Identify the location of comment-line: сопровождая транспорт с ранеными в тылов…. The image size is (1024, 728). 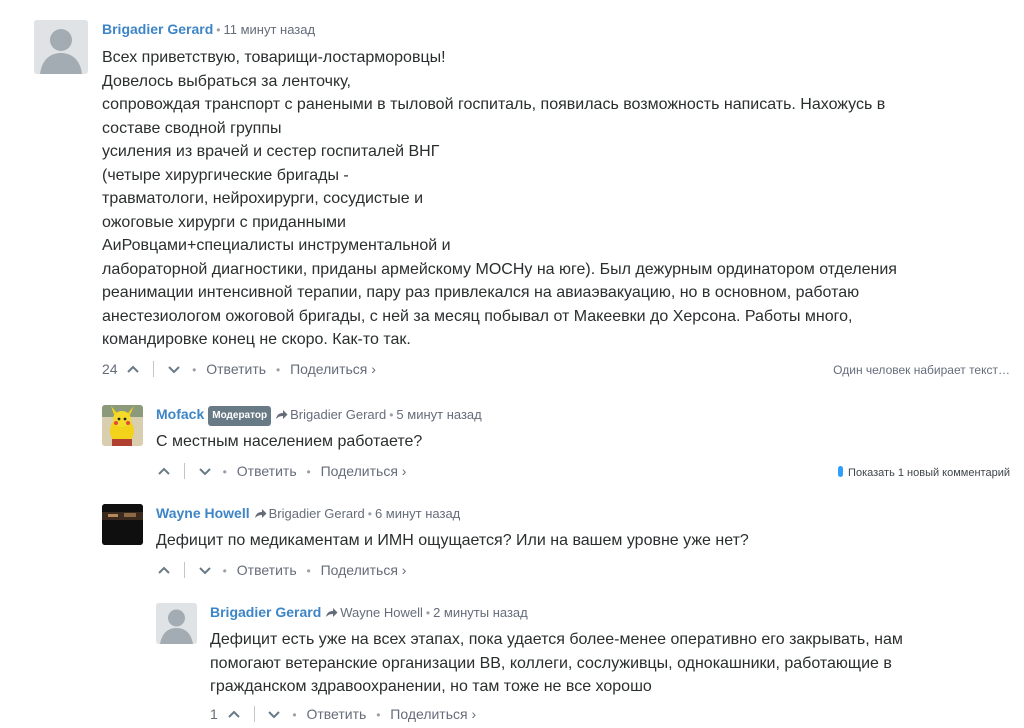
(494, 104).